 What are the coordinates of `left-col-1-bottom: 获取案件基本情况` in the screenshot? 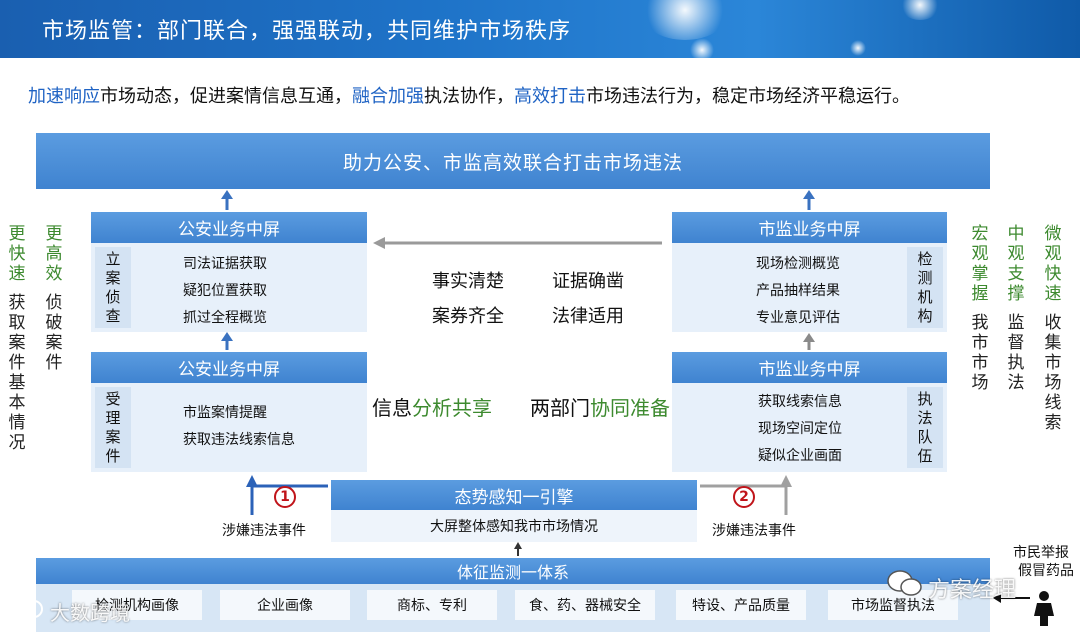 It's located at (17, 373).